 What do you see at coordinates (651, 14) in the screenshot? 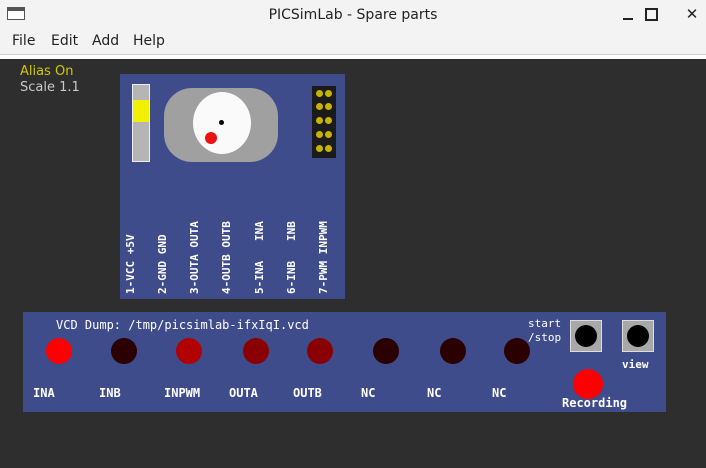
I see `maximize-icon` at bounding box center [651, 14].